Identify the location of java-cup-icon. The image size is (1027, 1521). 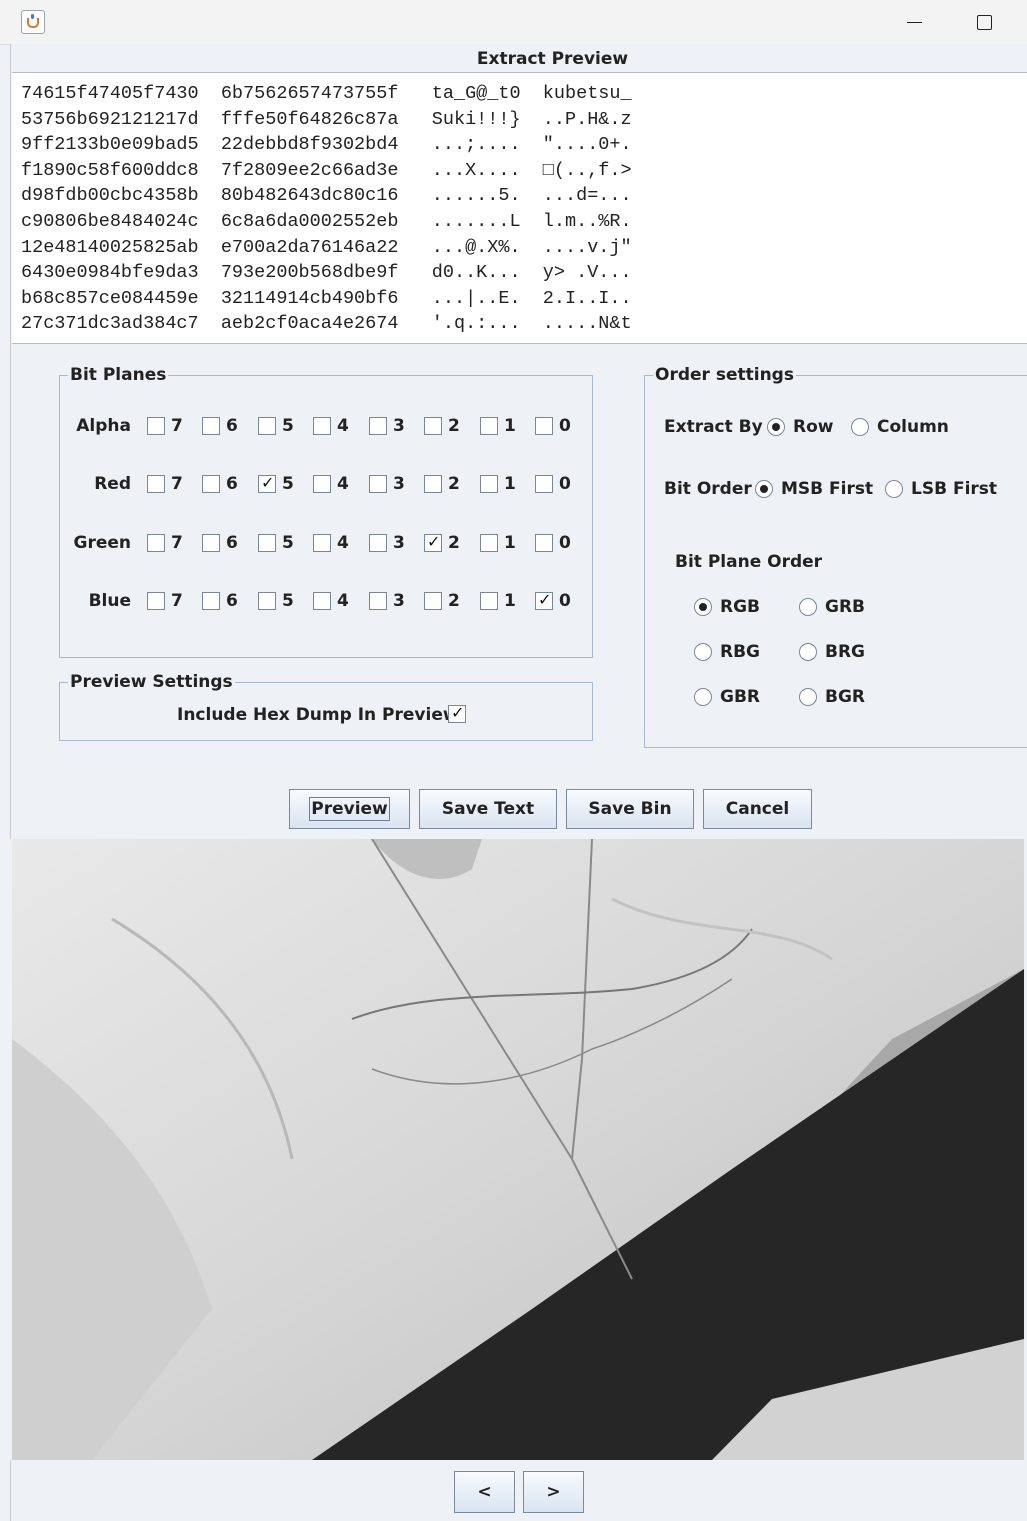
(33, 22).